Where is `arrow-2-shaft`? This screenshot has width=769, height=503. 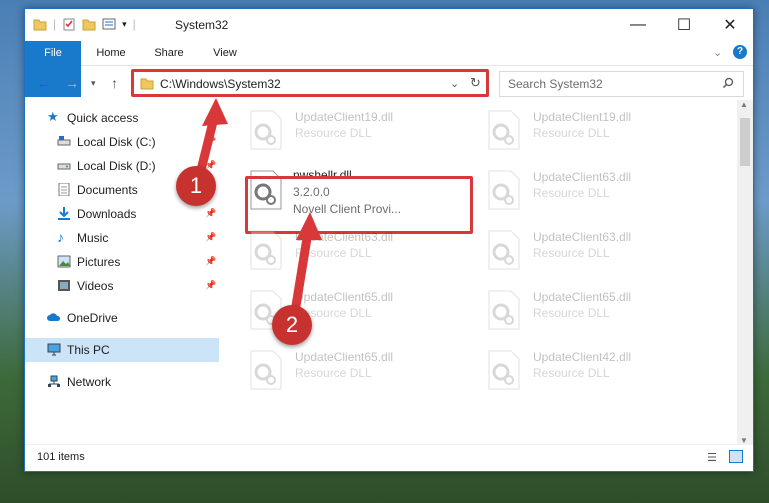 arrow-2-shaft is located at coordinates (301, 272).